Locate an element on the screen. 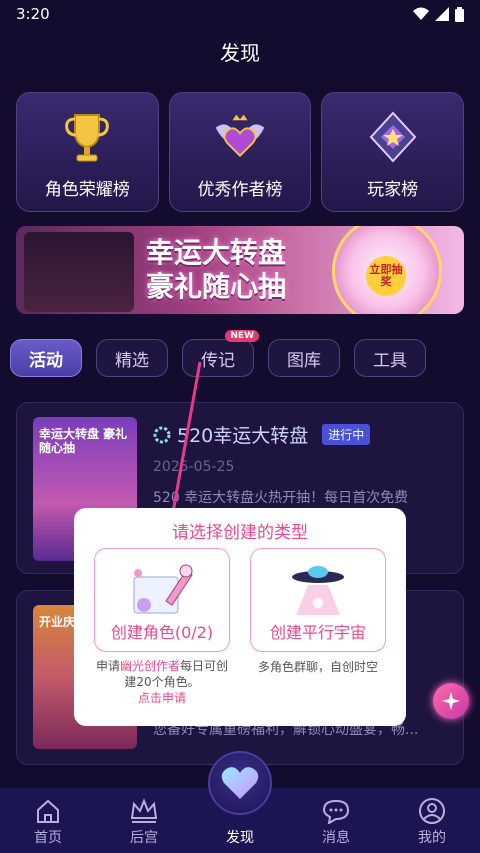 The height and width of the screenshot is (853, 480). tab-label: 精选 is located at coordinates (132, 360).